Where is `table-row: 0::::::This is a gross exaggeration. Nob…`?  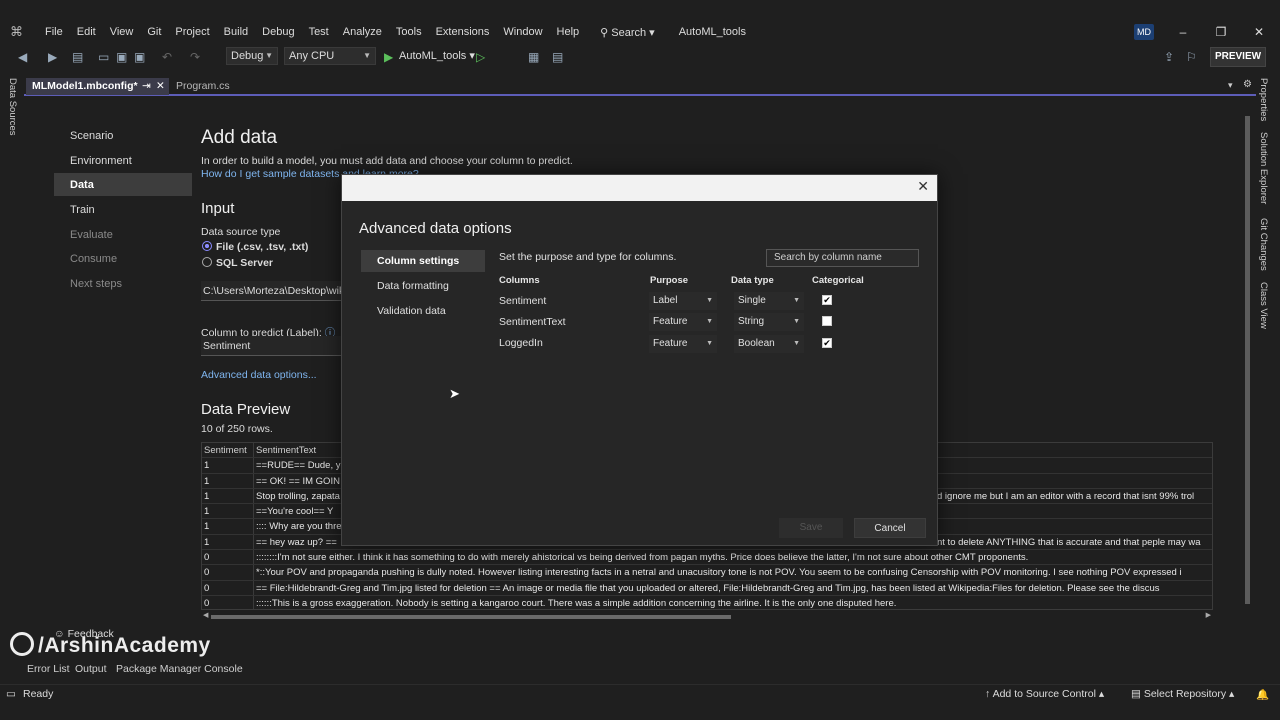 table-row: 0::::::This is a gross exaggeration. Nob… is located at coordinates (707, 602).